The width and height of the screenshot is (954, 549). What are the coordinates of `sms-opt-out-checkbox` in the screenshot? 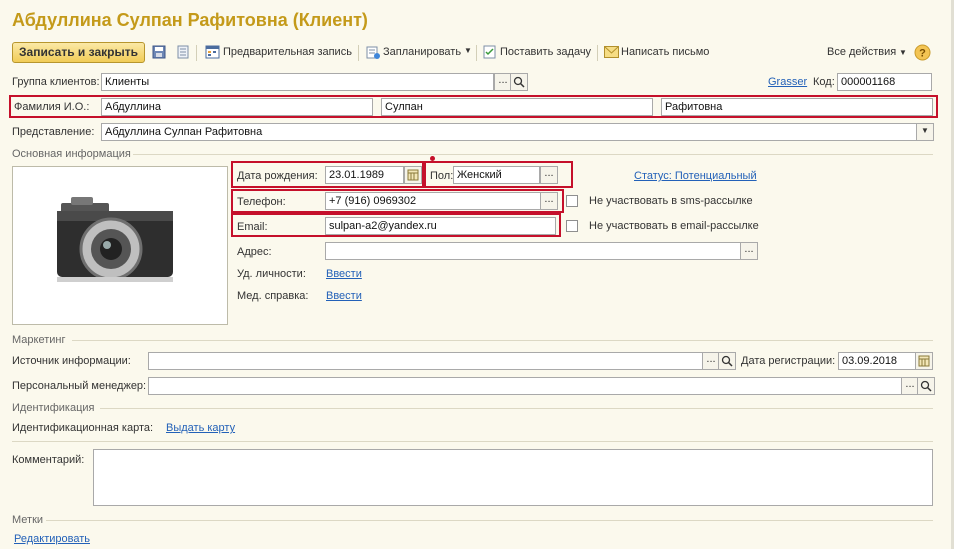 It's located at (572, 201).